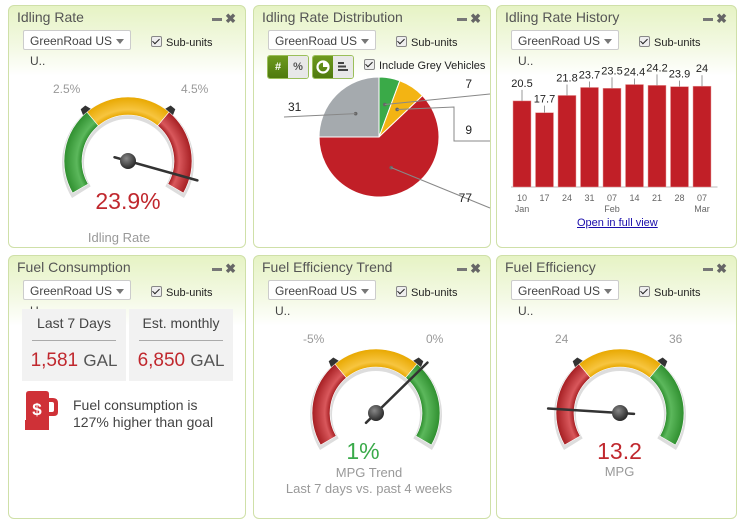 The width and height of the screenshot is (741, 520). What do you see at coordinates (54, 360) in the screenshot?
I see `last-7-days-value: 1,581` at bounding box center [54, 360].